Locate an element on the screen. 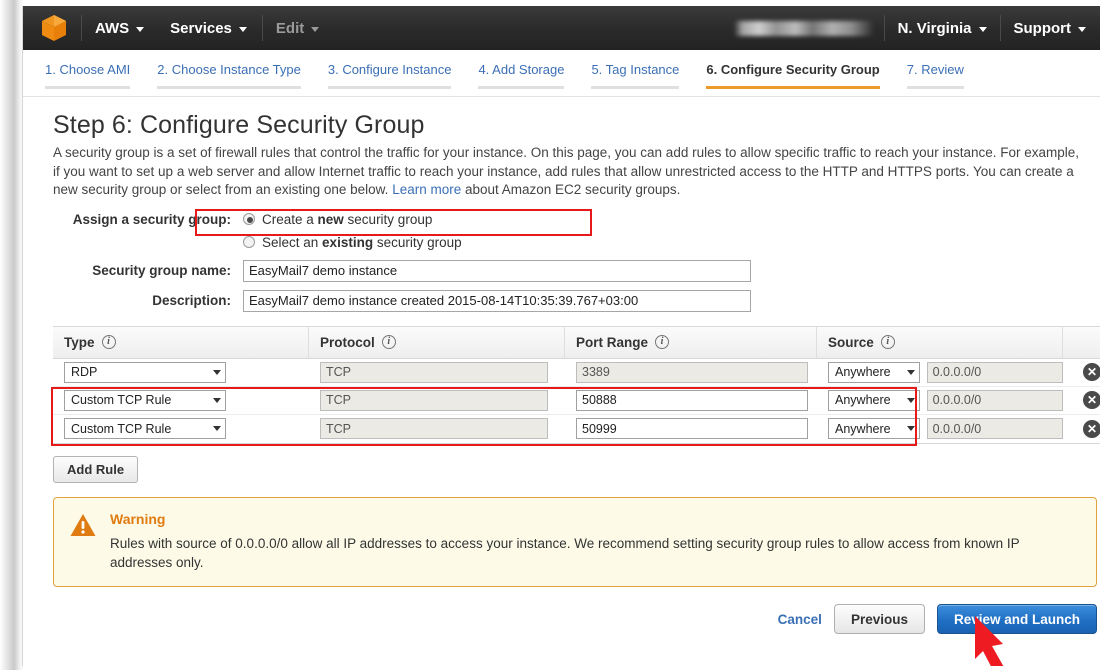 The image size is (1104, 670). column-header-type: Type i is located at coordinates (181, 342).